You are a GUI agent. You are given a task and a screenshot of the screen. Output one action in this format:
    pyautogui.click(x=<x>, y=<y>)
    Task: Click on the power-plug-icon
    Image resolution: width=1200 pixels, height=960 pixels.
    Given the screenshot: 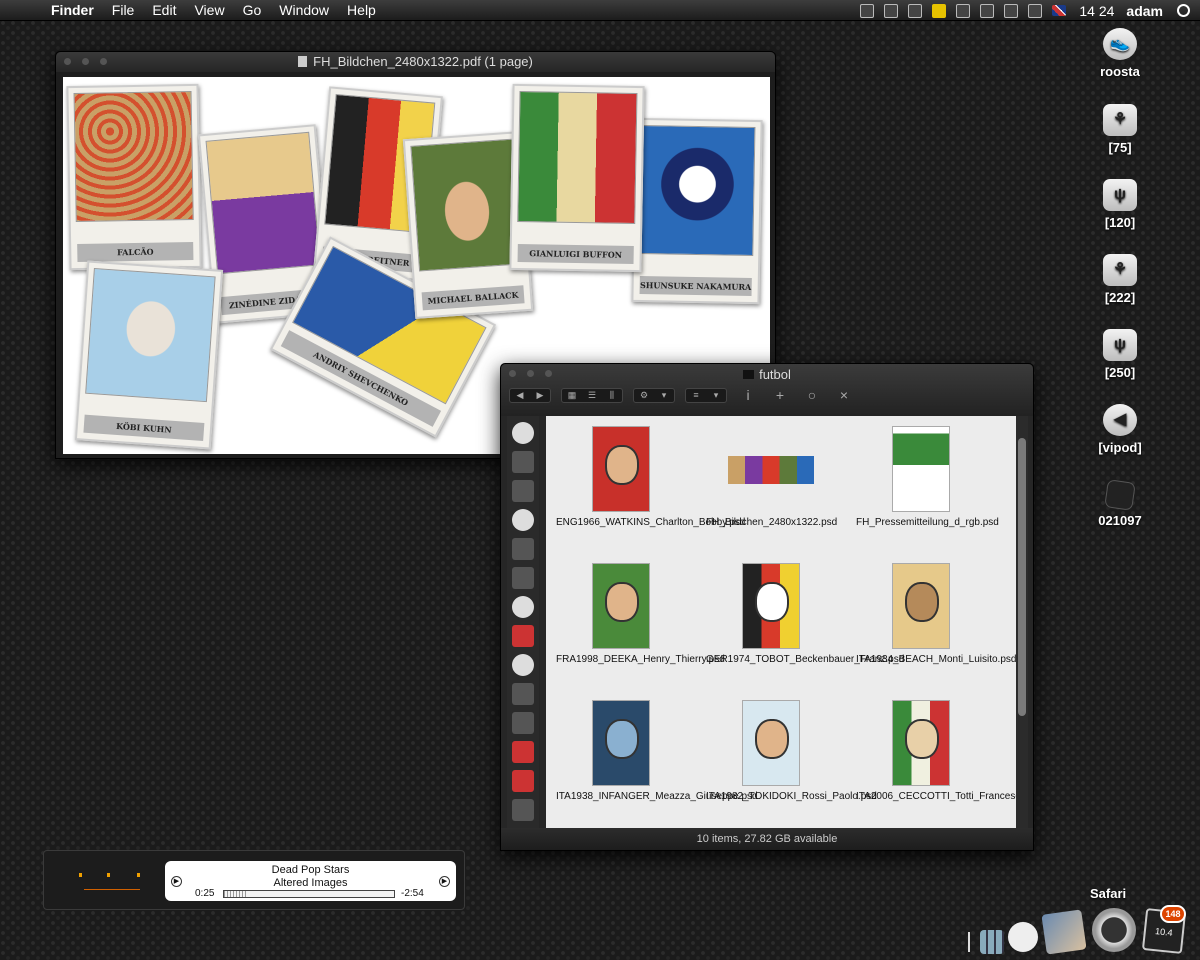 What is the action you would take?
    pyautogui.click(x=1035, y=10)
    